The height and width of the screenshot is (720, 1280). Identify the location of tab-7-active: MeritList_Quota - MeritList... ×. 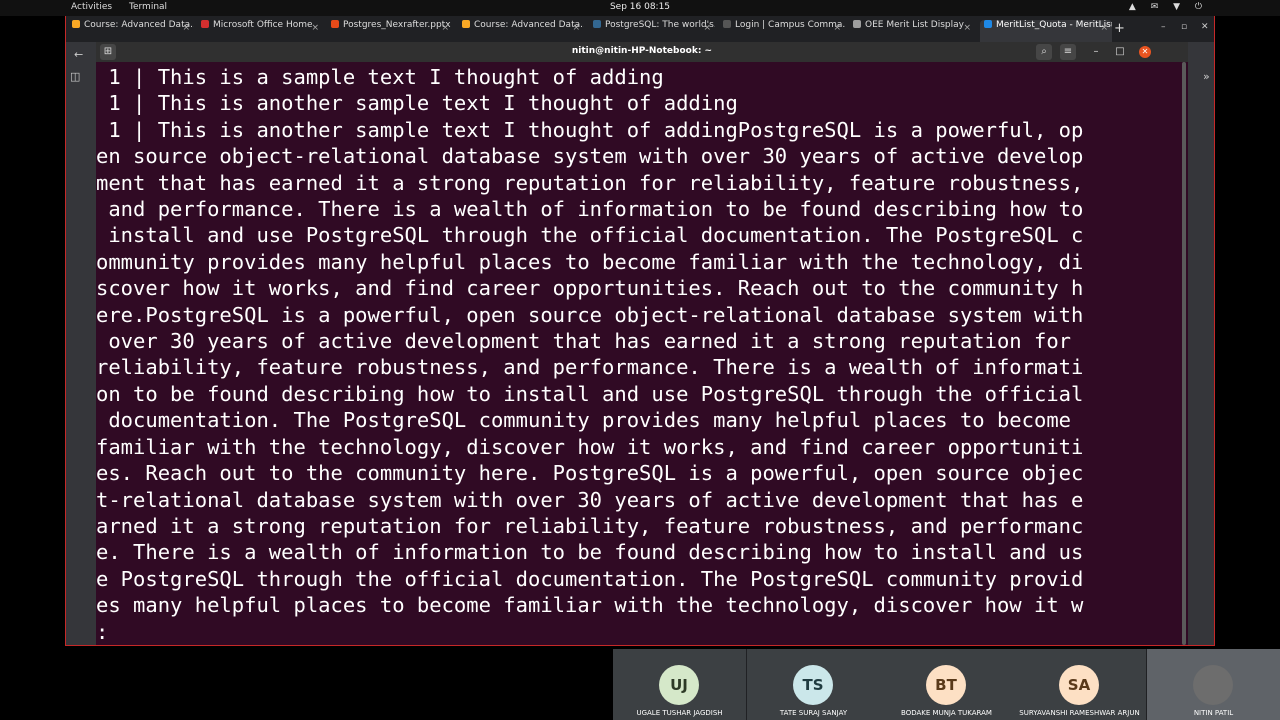
(1046, 31).